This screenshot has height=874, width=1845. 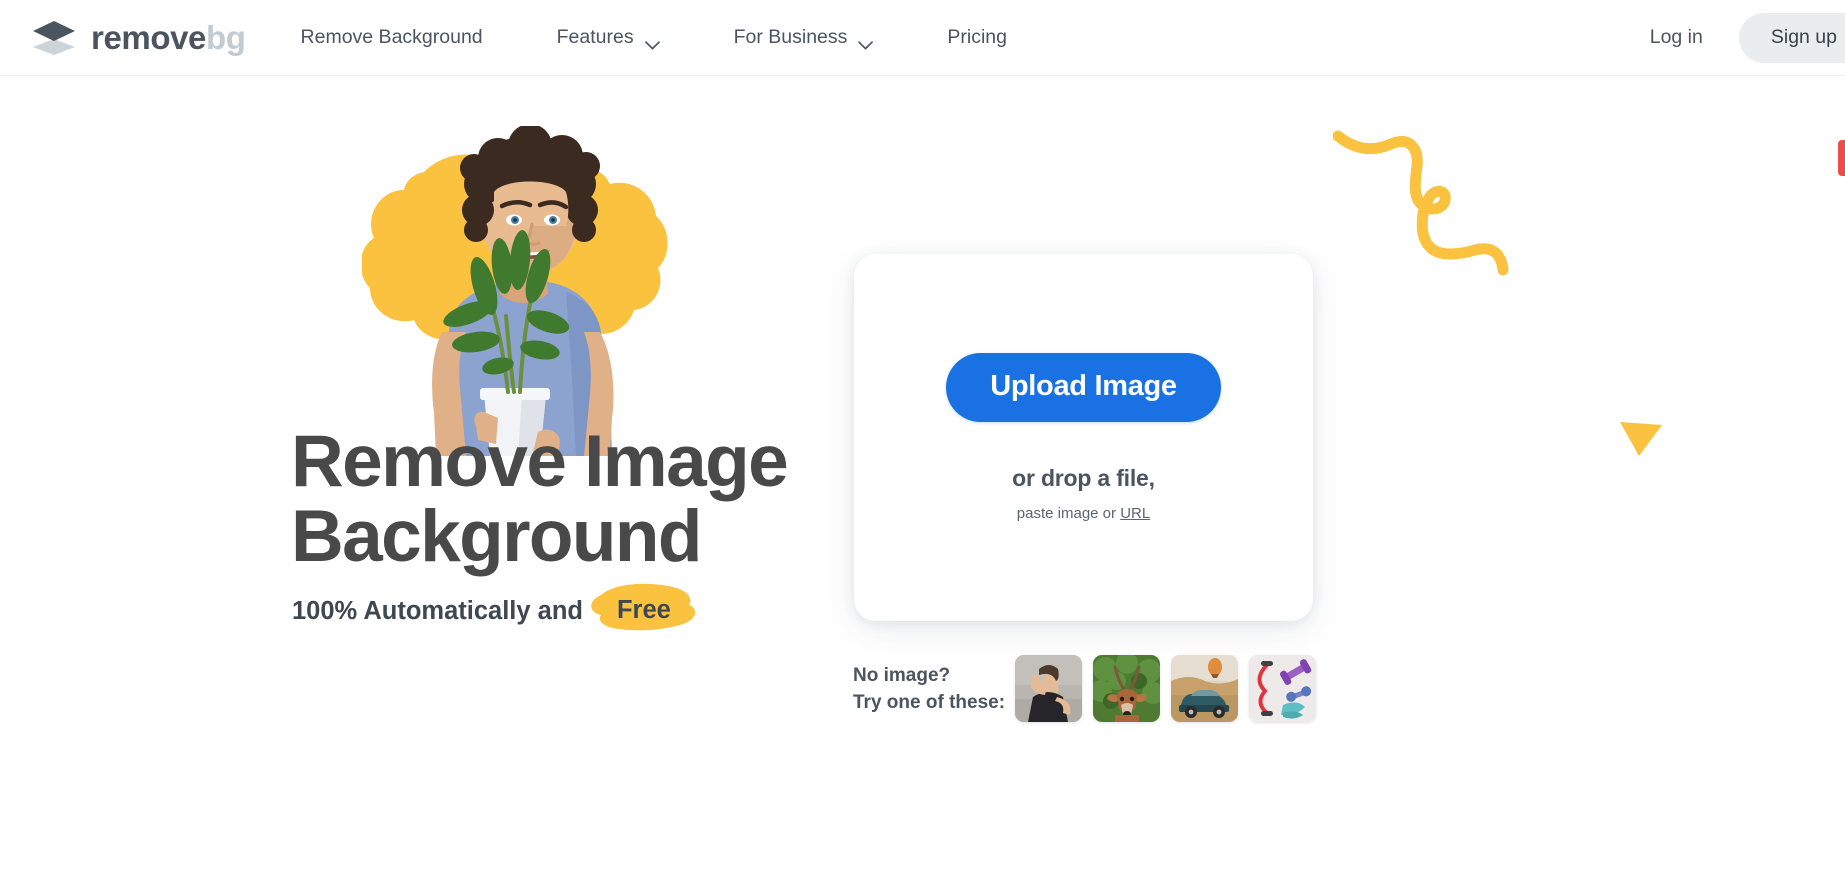 I want to click on sample-images-section: No image? Try one of these:, so click(x=1084, y=688).